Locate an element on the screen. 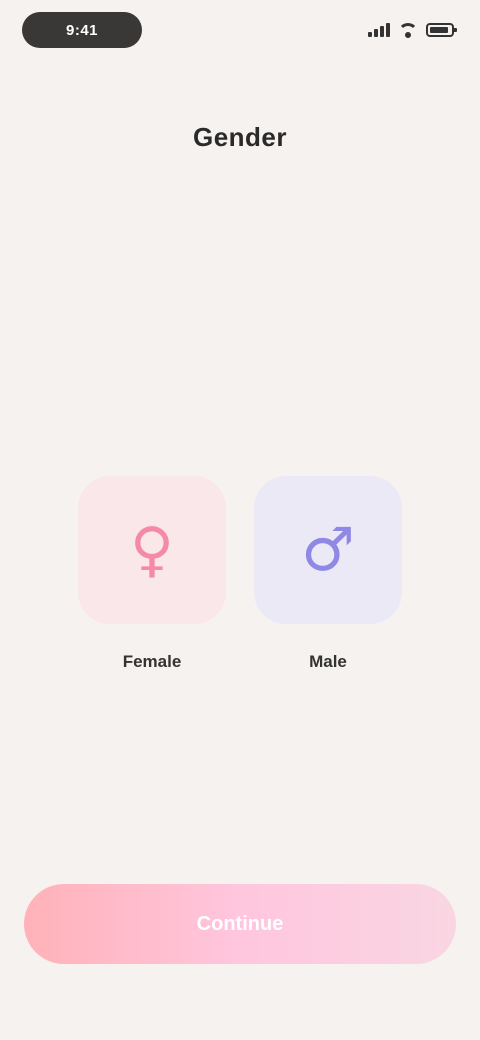  male-card: ♂ is located at coordinates (328, 550).